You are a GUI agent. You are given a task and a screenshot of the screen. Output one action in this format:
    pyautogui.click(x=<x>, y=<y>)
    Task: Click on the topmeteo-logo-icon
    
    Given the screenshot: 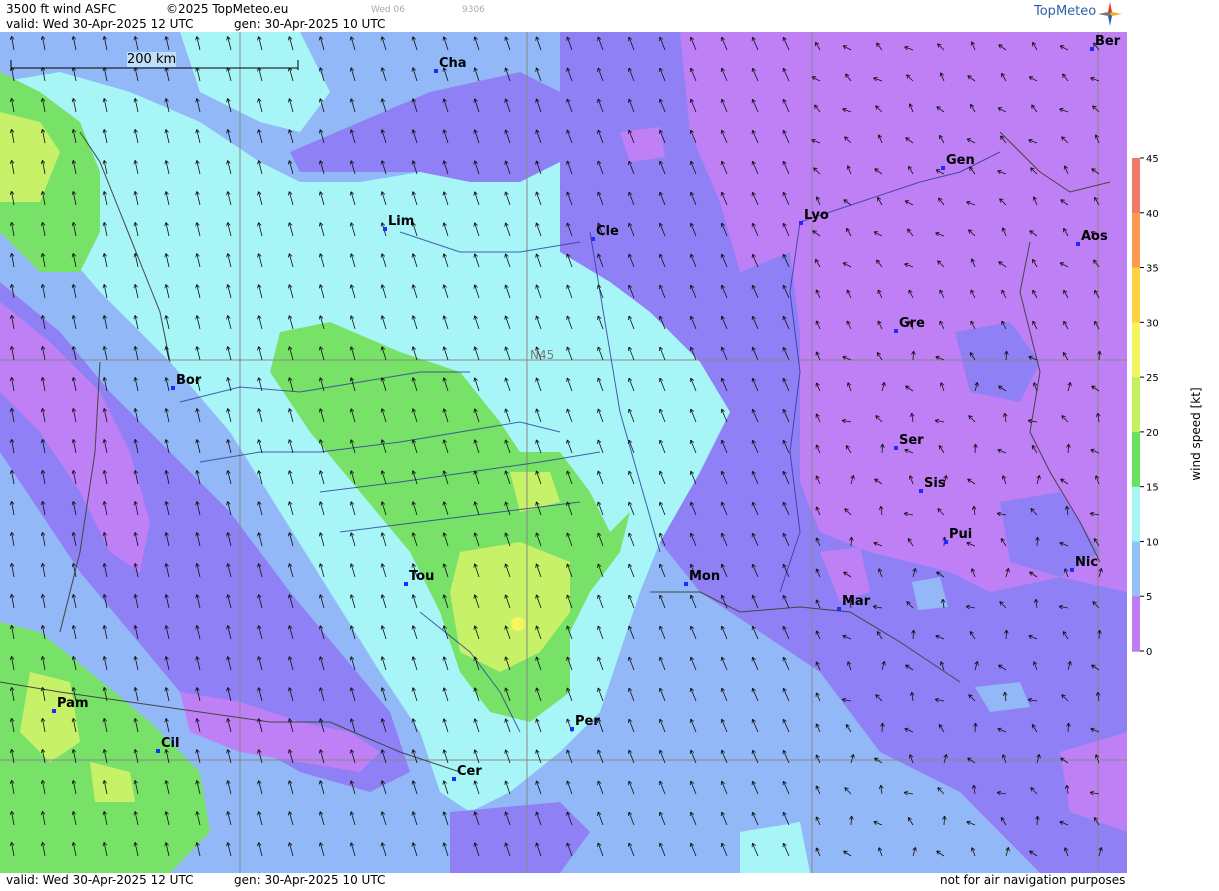 What is the action you would take?
    pyautogui.click(x=1110, y=14)
    